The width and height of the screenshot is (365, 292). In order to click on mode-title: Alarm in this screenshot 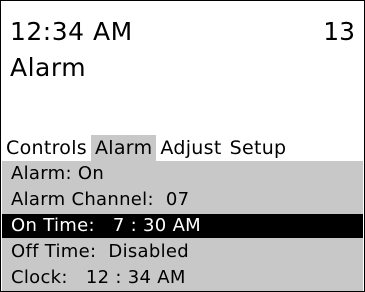, I will do `click(48, 67)`.